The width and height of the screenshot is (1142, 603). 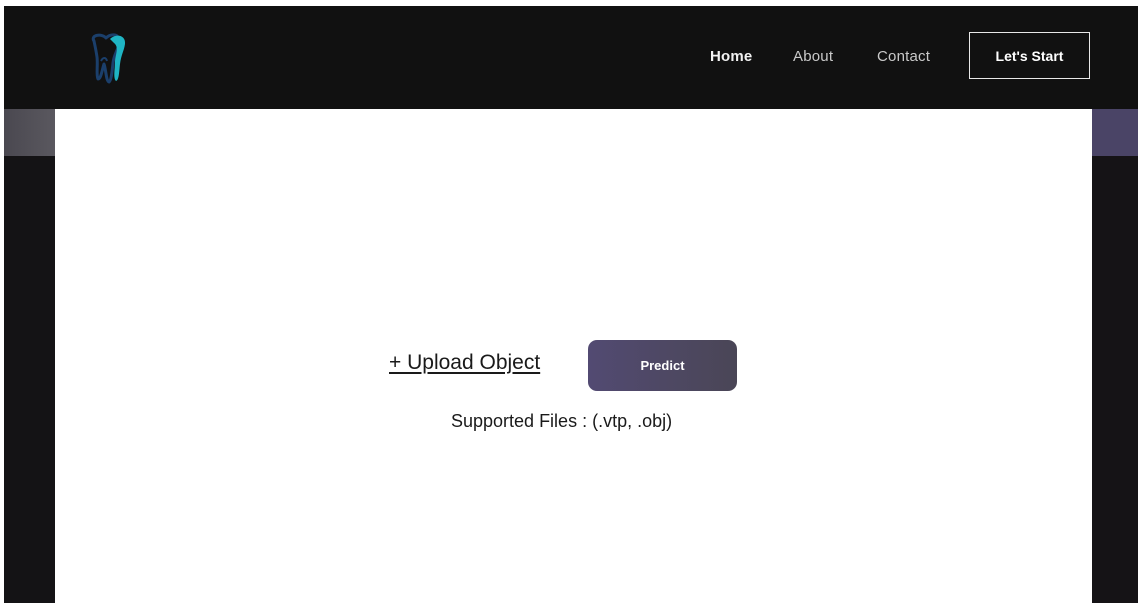 I want to click on supported-files-text: Supported Files : (.vtp, .obj), so click(x=562, y=421).